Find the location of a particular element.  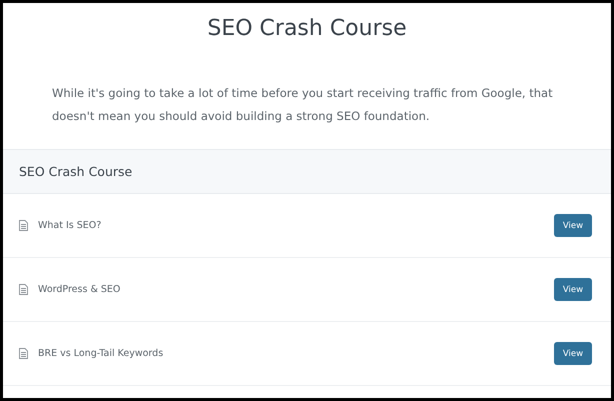

intro-paragraph: While it's going to take a lot of time before you start receiving traffic from Google, that doesn't mean you should avoid building a strong SEO foundation. is located at coordinates (303, 105).